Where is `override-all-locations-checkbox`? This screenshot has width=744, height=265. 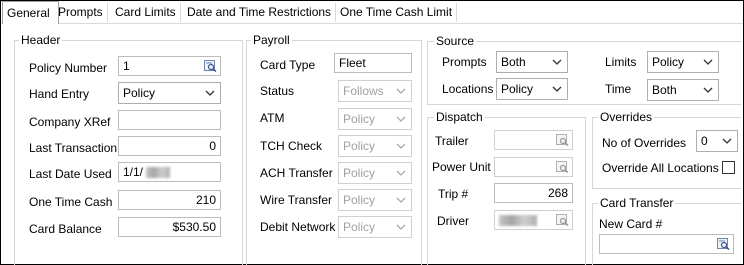 override-all-locations-checkbox is located at coordinates (728, 167).